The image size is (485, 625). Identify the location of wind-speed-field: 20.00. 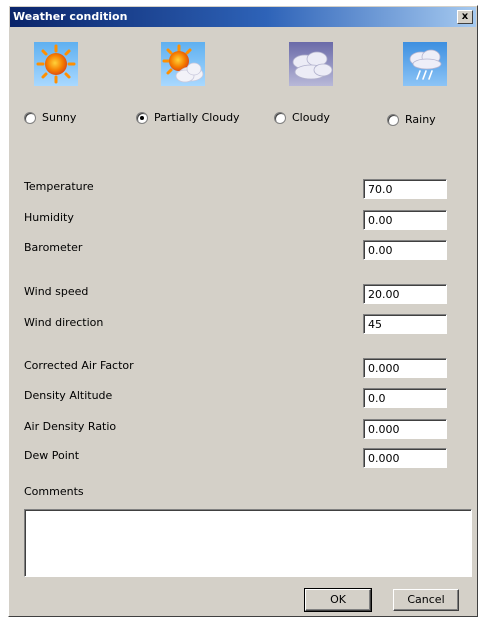
(405, 294).